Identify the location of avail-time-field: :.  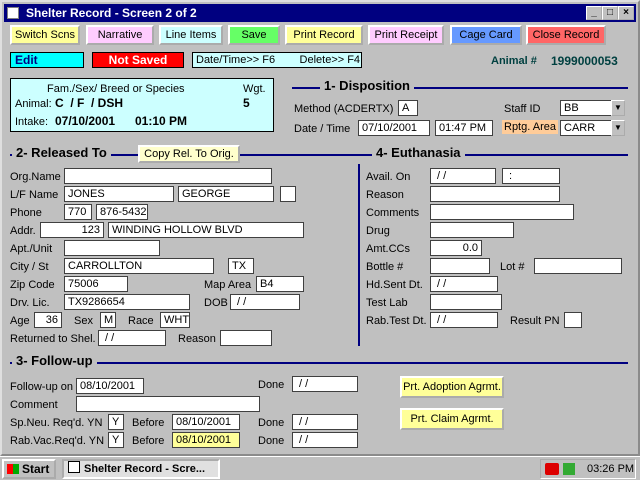
(531, 176).